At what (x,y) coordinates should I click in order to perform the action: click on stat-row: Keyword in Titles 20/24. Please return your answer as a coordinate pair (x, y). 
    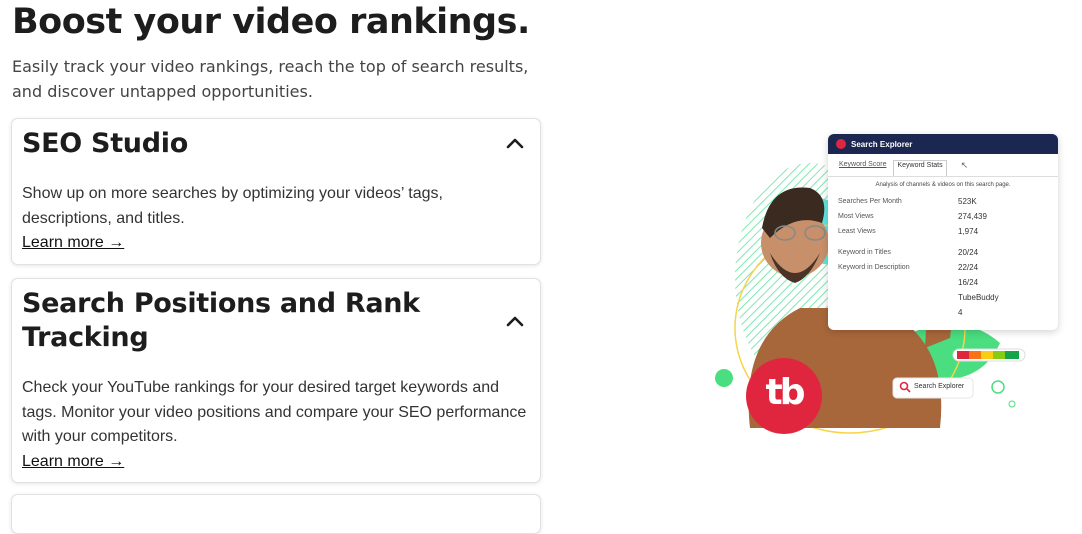
    Looking at the image, I should click on (908, 252).